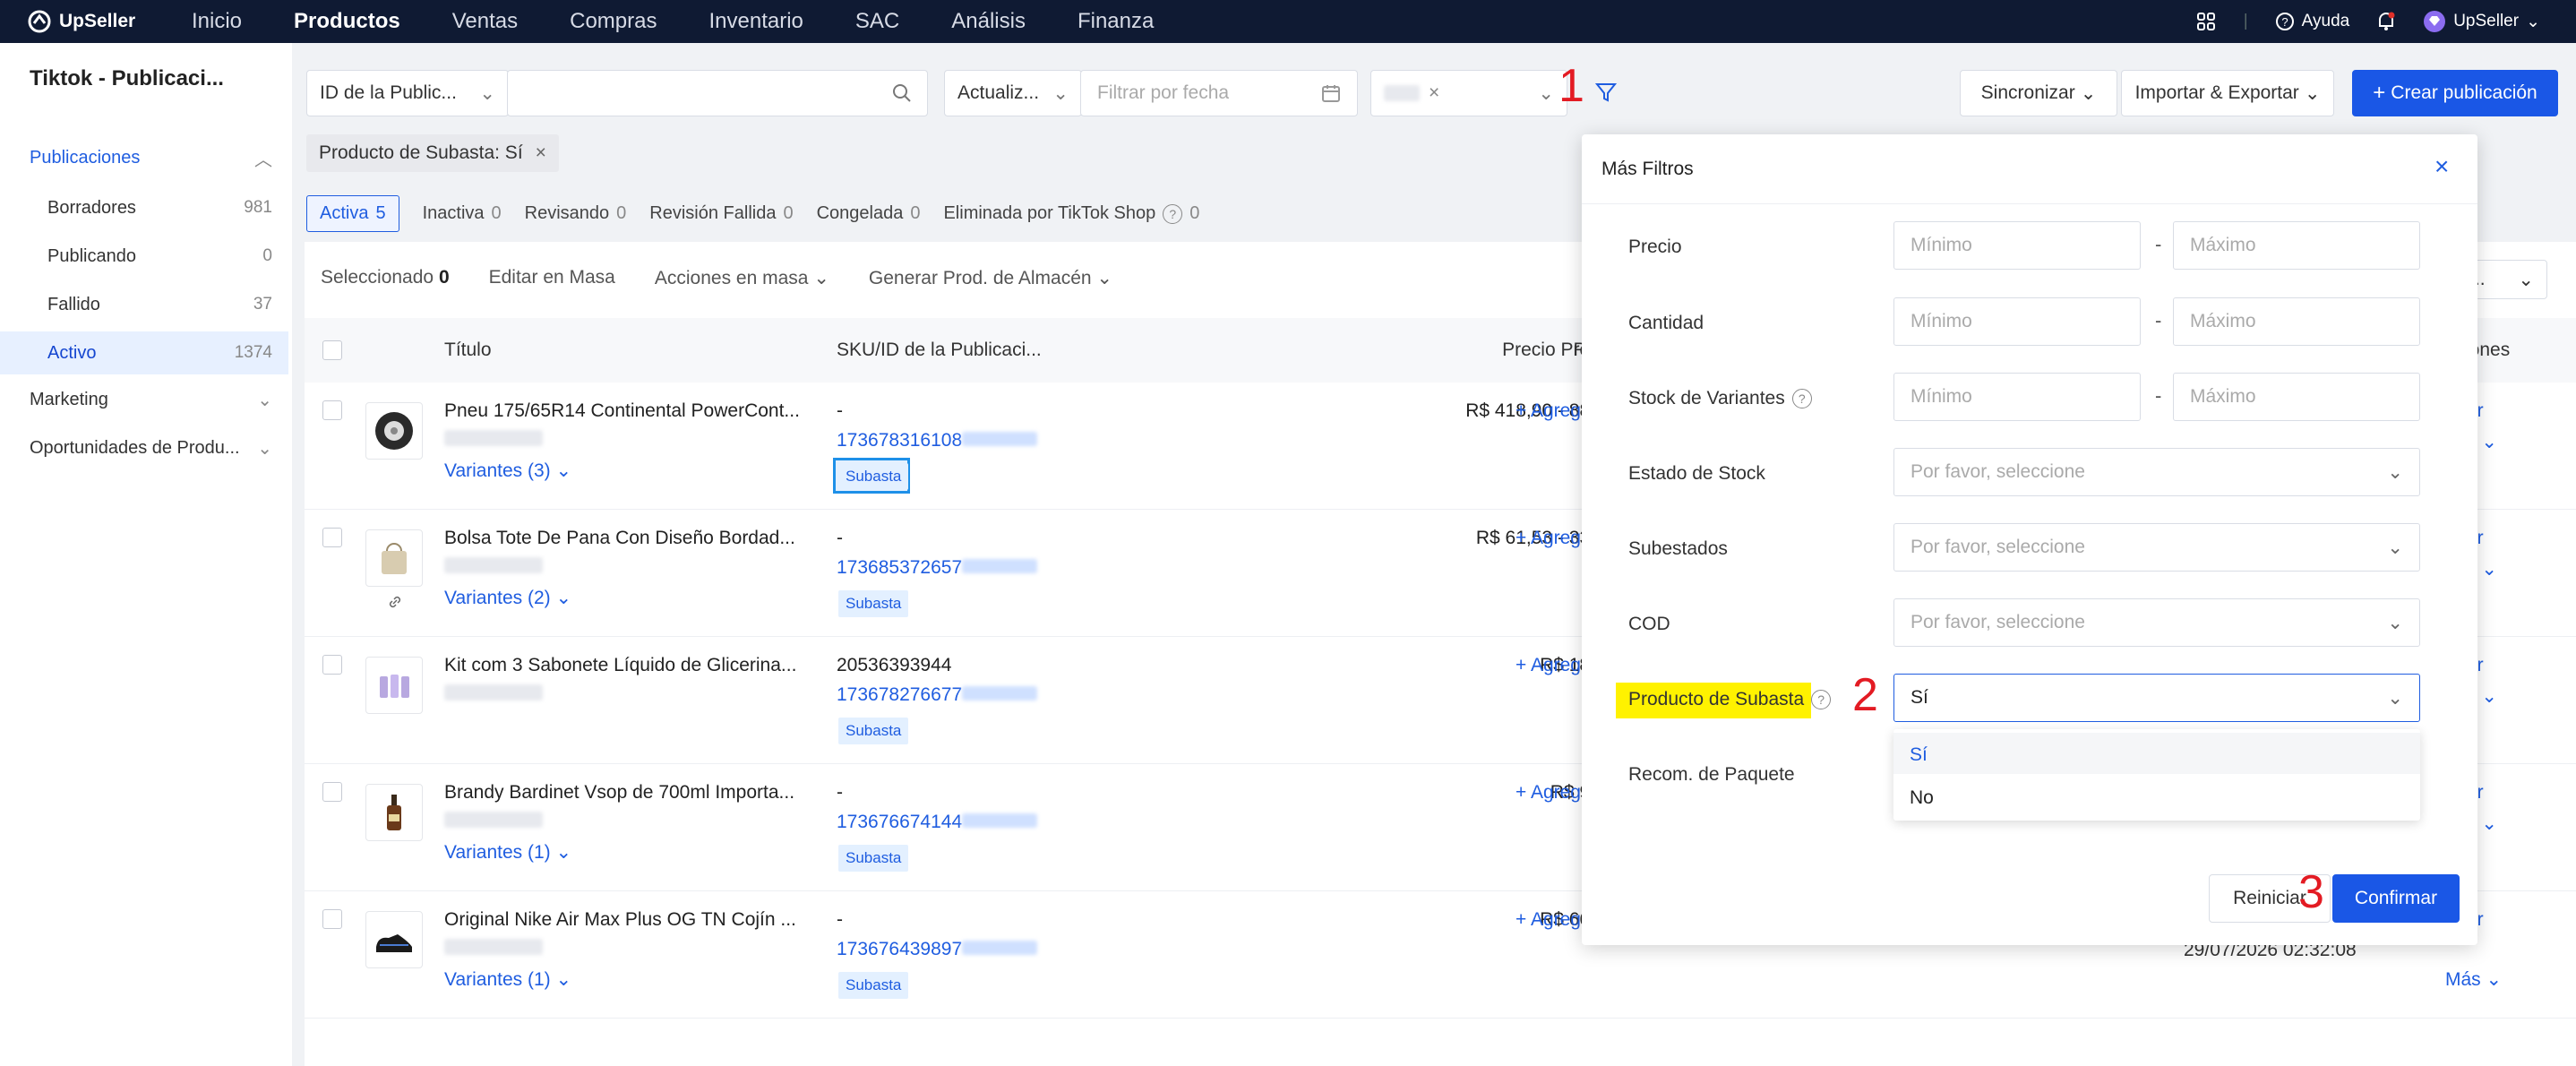  I want to click on sidebar-group-publicaciones: Publicaciones ︿, so click(144, 157).